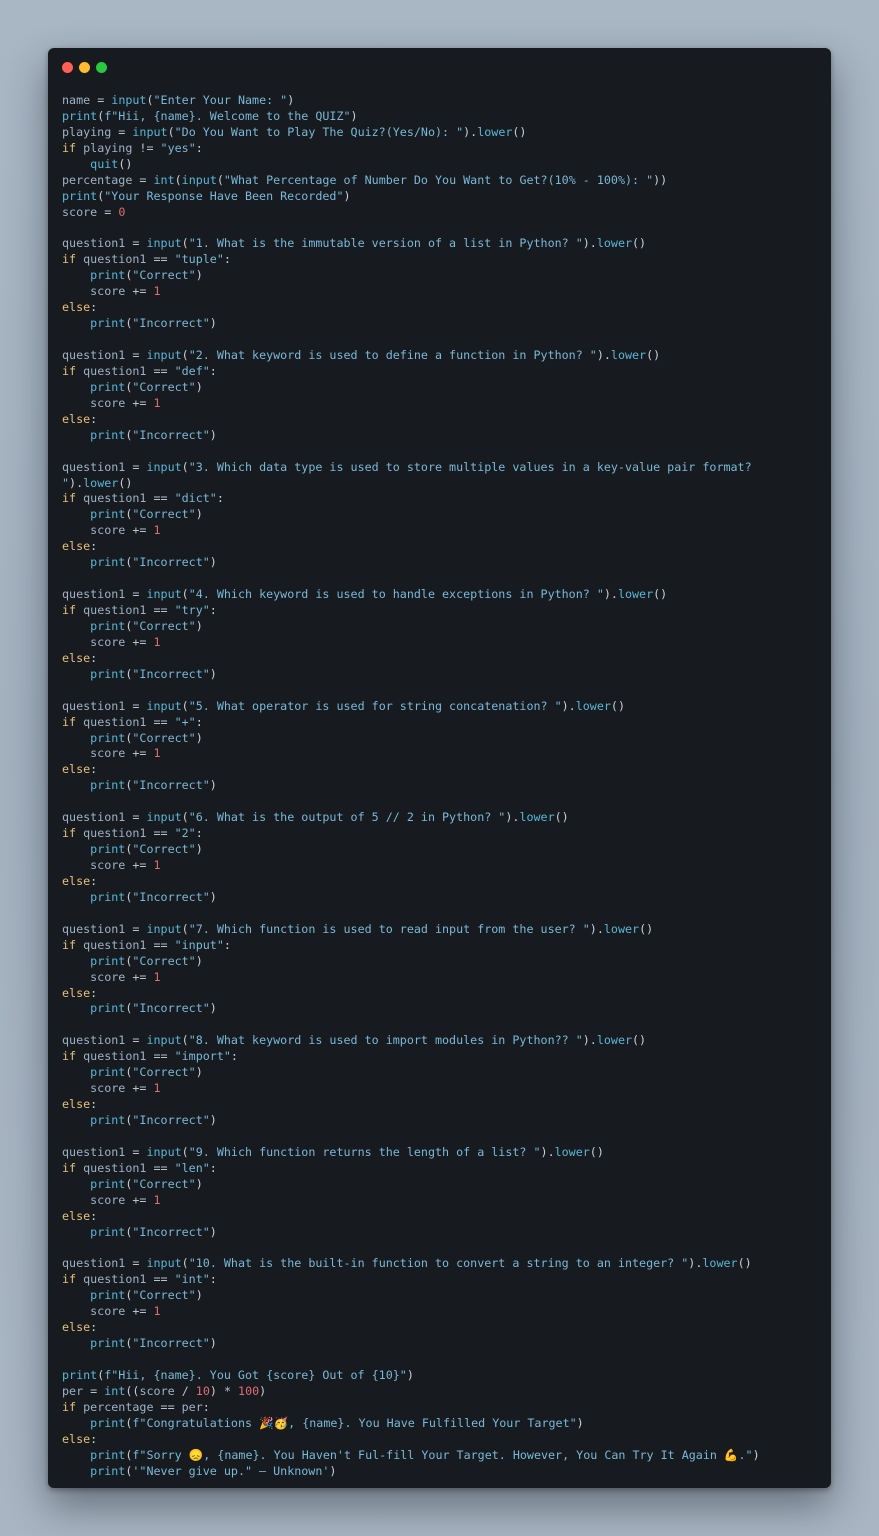 This screenshot has height=1536, width=879. I want to click on code-line: score += 1, so click(411, 866).